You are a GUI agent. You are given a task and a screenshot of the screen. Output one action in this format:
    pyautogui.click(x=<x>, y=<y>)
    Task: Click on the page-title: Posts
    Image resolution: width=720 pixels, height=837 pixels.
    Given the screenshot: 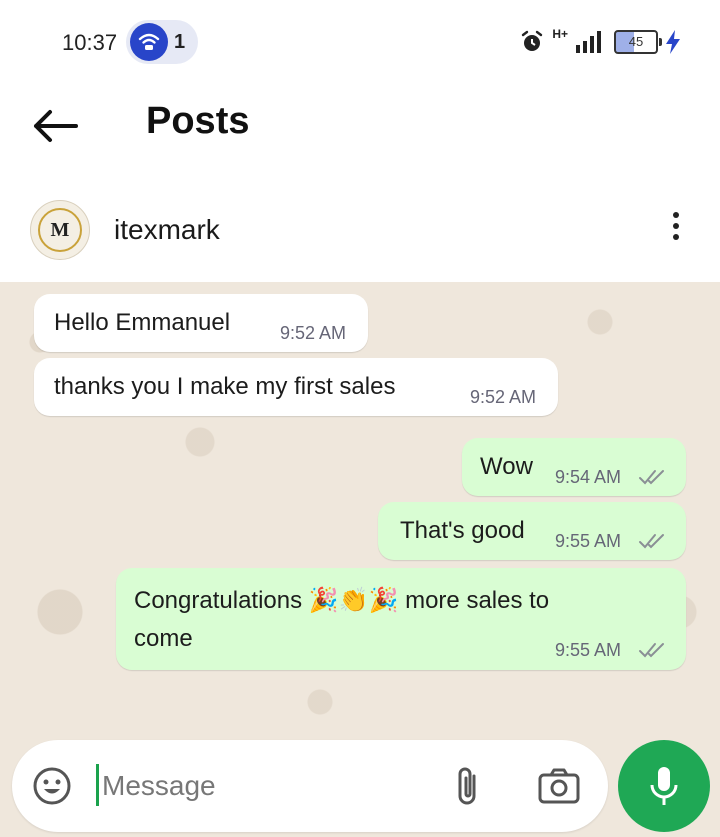 What is the action you would take?
    pyautogui.click(x=198, y=121)
    